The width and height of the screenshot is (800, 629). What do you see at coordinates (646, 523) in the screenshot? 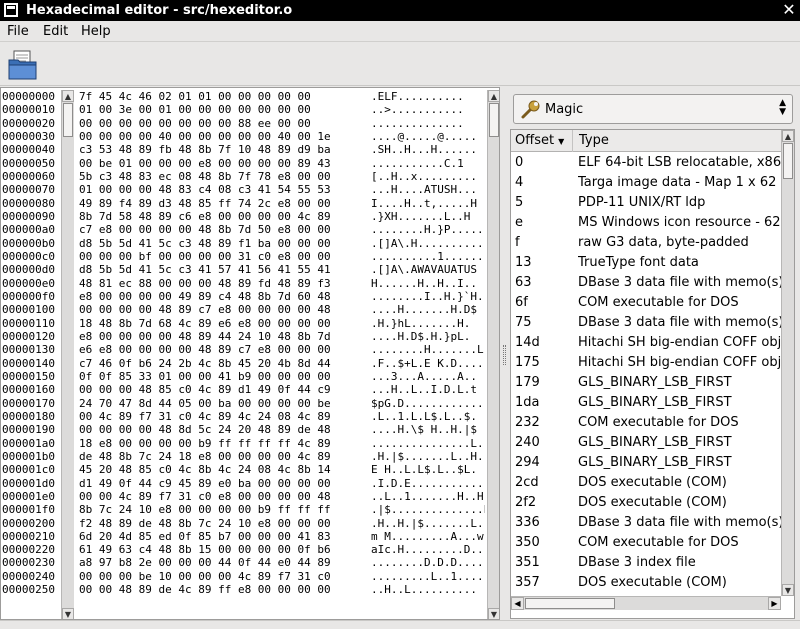
I see `table-row: 336 DBase 3 data file with memo(s)` at bounding box center [646, 523].